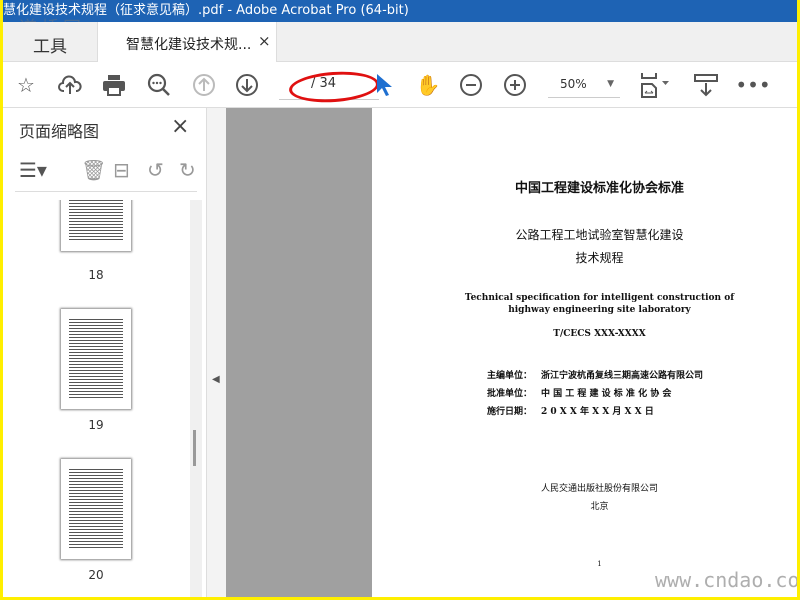  Describe the element at coordinates (264, 41) in the screenshot. I see `close-tab-button: ×` at that location.